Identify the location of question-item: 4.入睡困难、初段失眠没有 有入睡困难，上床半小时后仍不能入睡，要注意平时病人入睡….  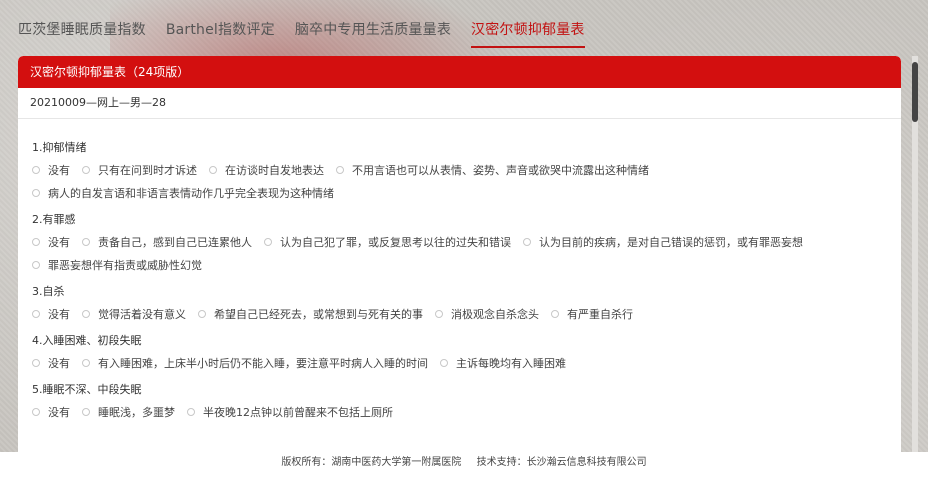
(459, 351).